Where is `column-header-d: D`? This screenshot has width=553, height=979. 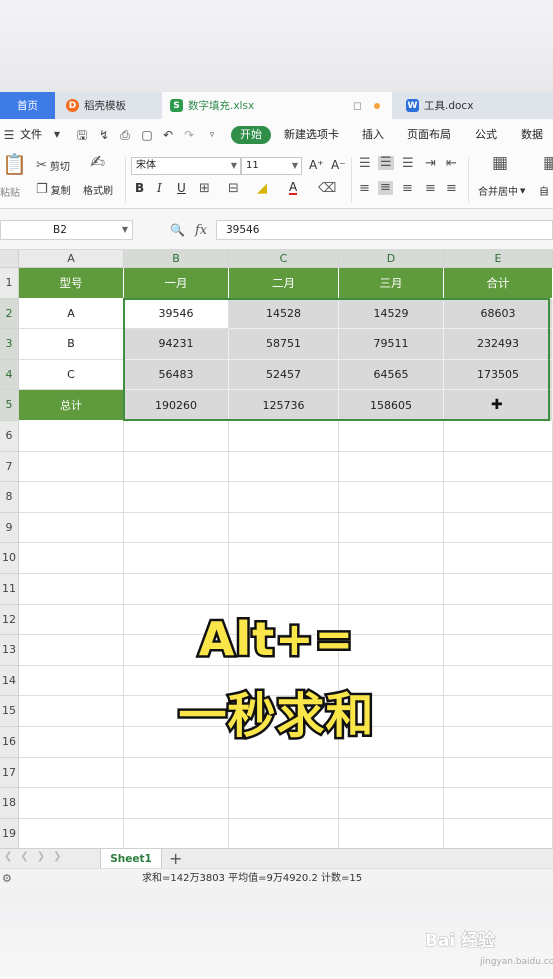 column-header-d: D is located at coordinates (391, 259).